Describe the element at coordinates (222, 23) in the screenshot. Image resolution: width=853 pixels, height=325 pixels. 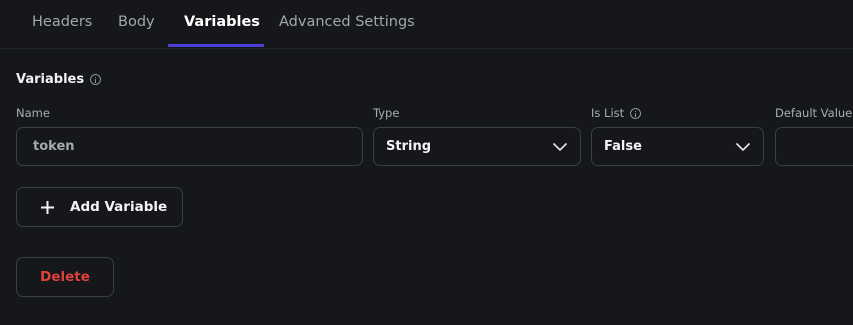
I see `tab-variables: Variables` at that location.